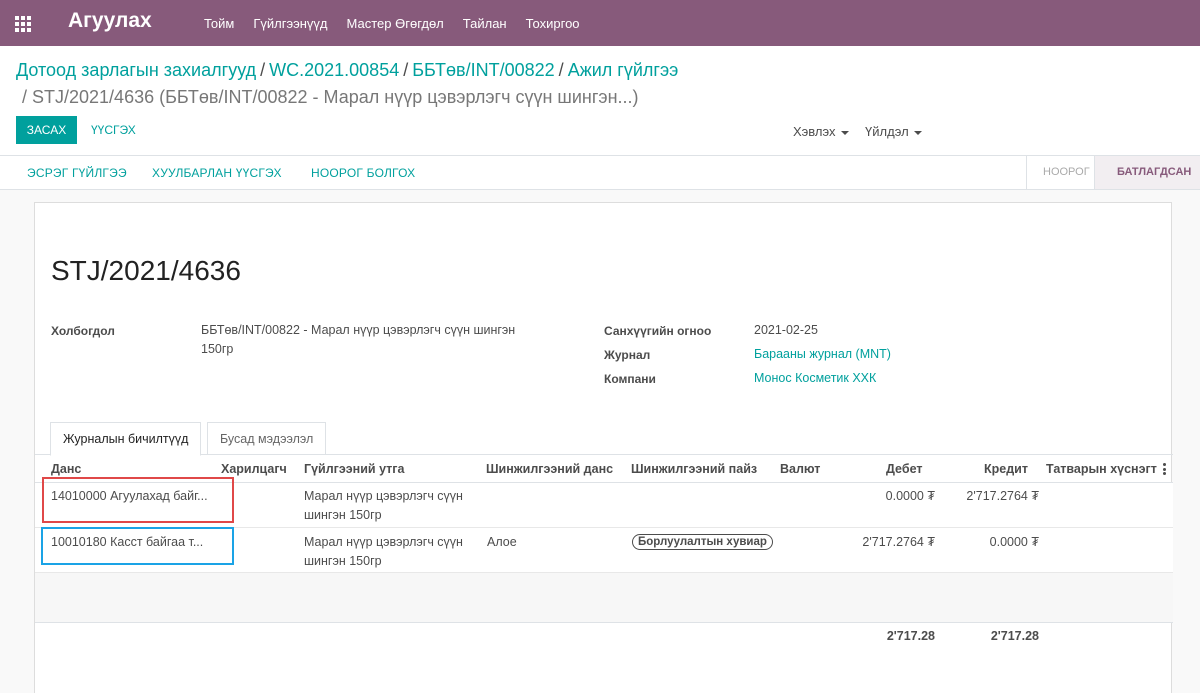  Describe the element at coordinates (702, 542) in the screenshot. I see `analytic-tag-badge: Борлуулалтын хувиар` at that location.